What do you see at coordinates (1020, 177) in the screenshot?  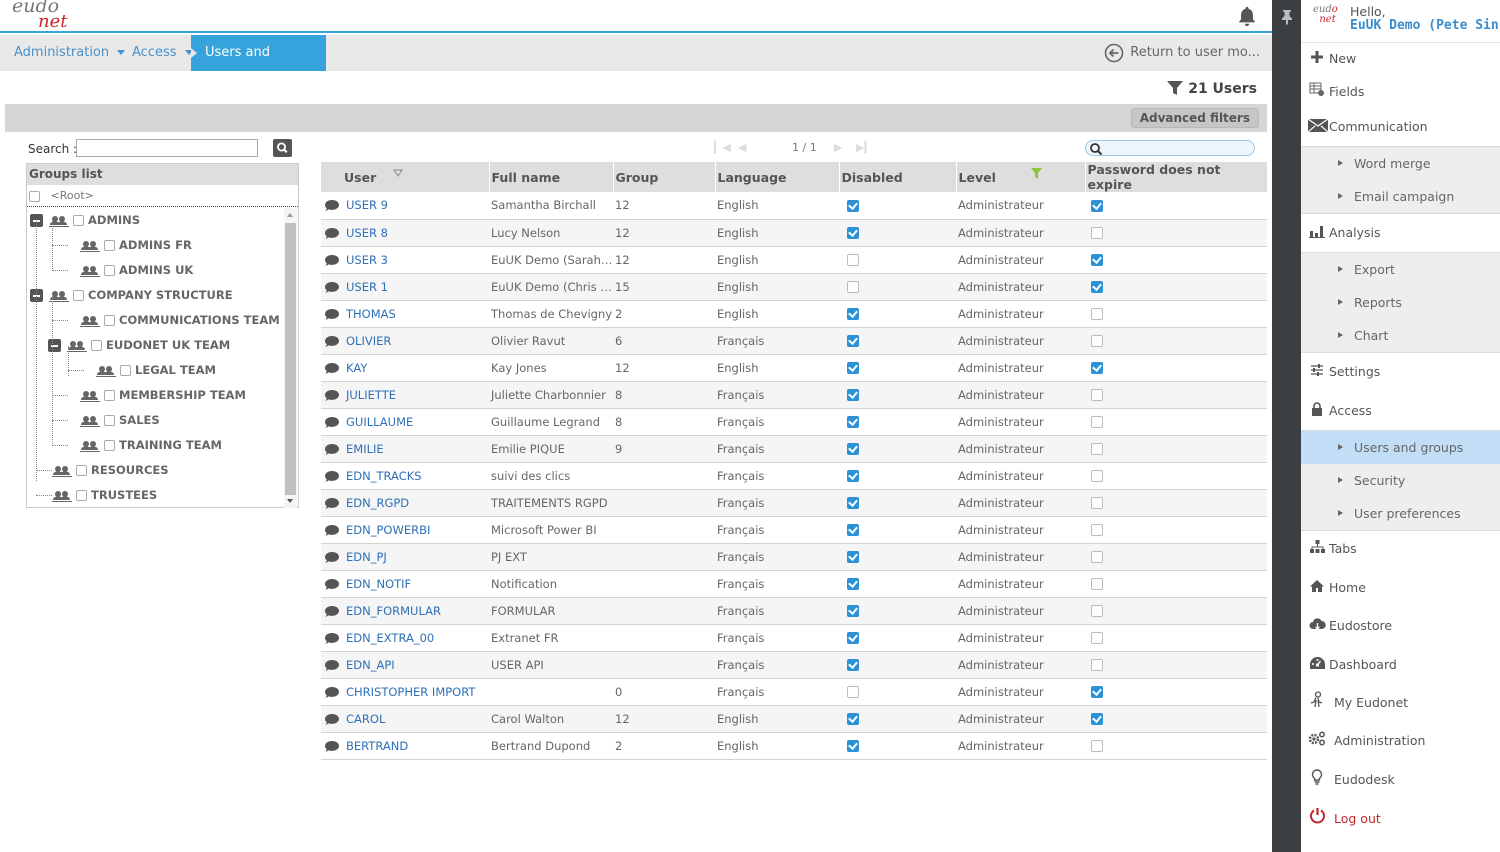 I see `column-header-level: Level` at bounding box center [1020, 177].